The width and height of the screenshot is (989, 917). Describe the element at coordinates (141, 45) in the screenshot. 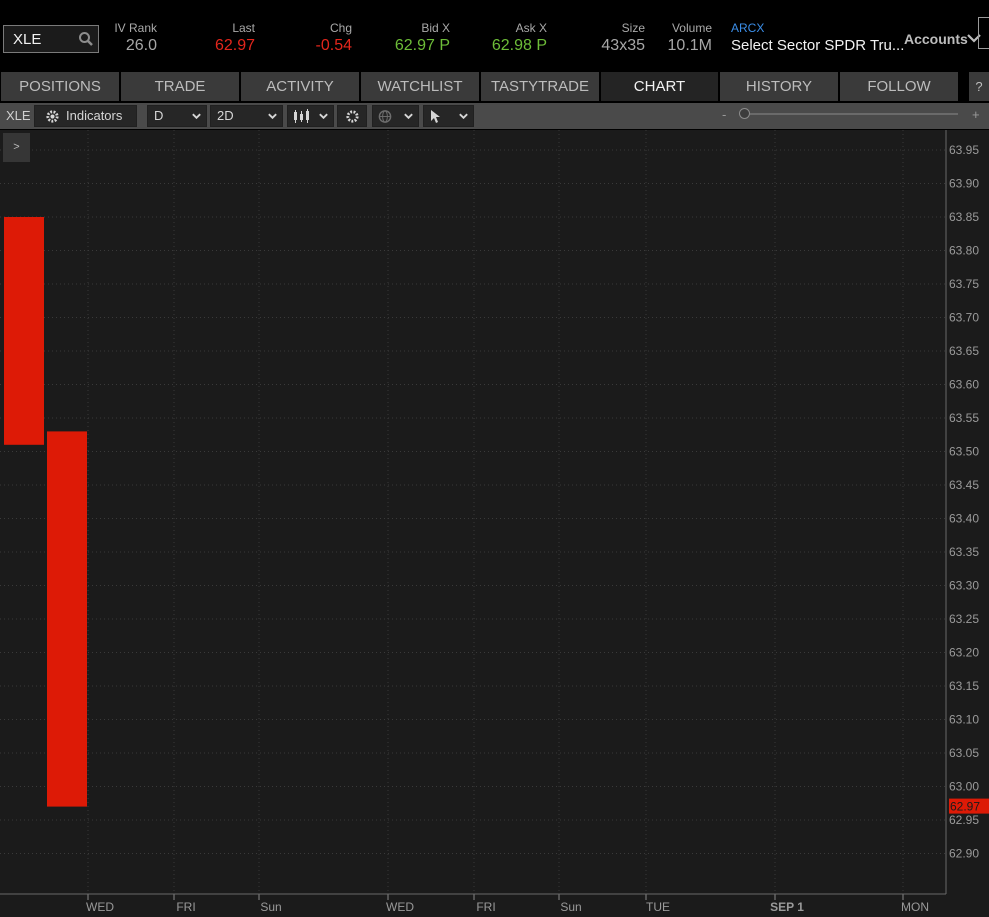

I see `iv-rank-value: 26.0` at that location.